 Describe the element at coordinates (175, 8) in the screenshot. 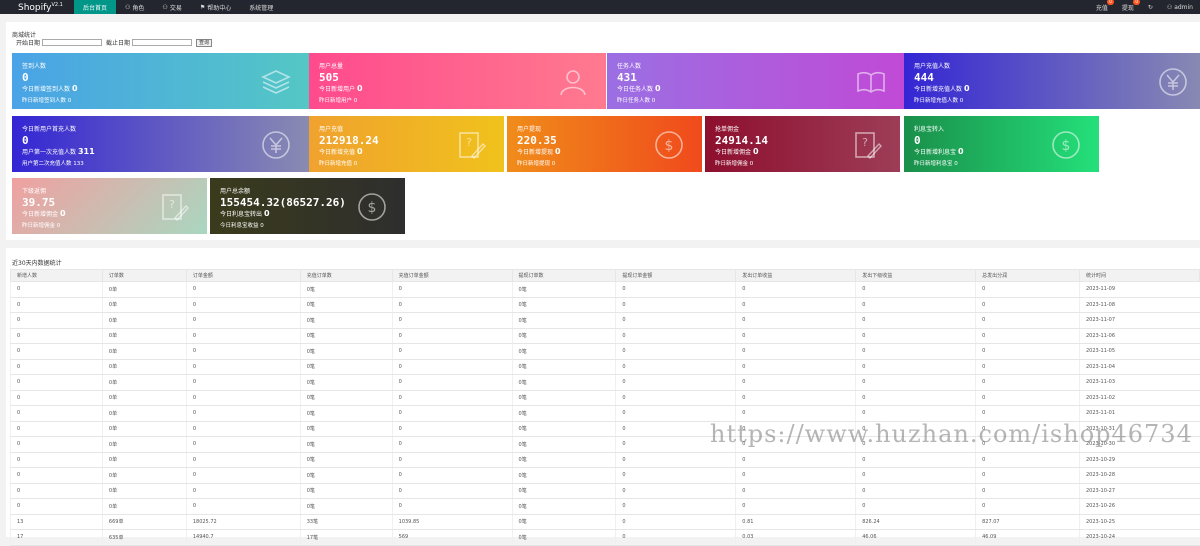

I see `nav-trade-label: 交易` at that location.